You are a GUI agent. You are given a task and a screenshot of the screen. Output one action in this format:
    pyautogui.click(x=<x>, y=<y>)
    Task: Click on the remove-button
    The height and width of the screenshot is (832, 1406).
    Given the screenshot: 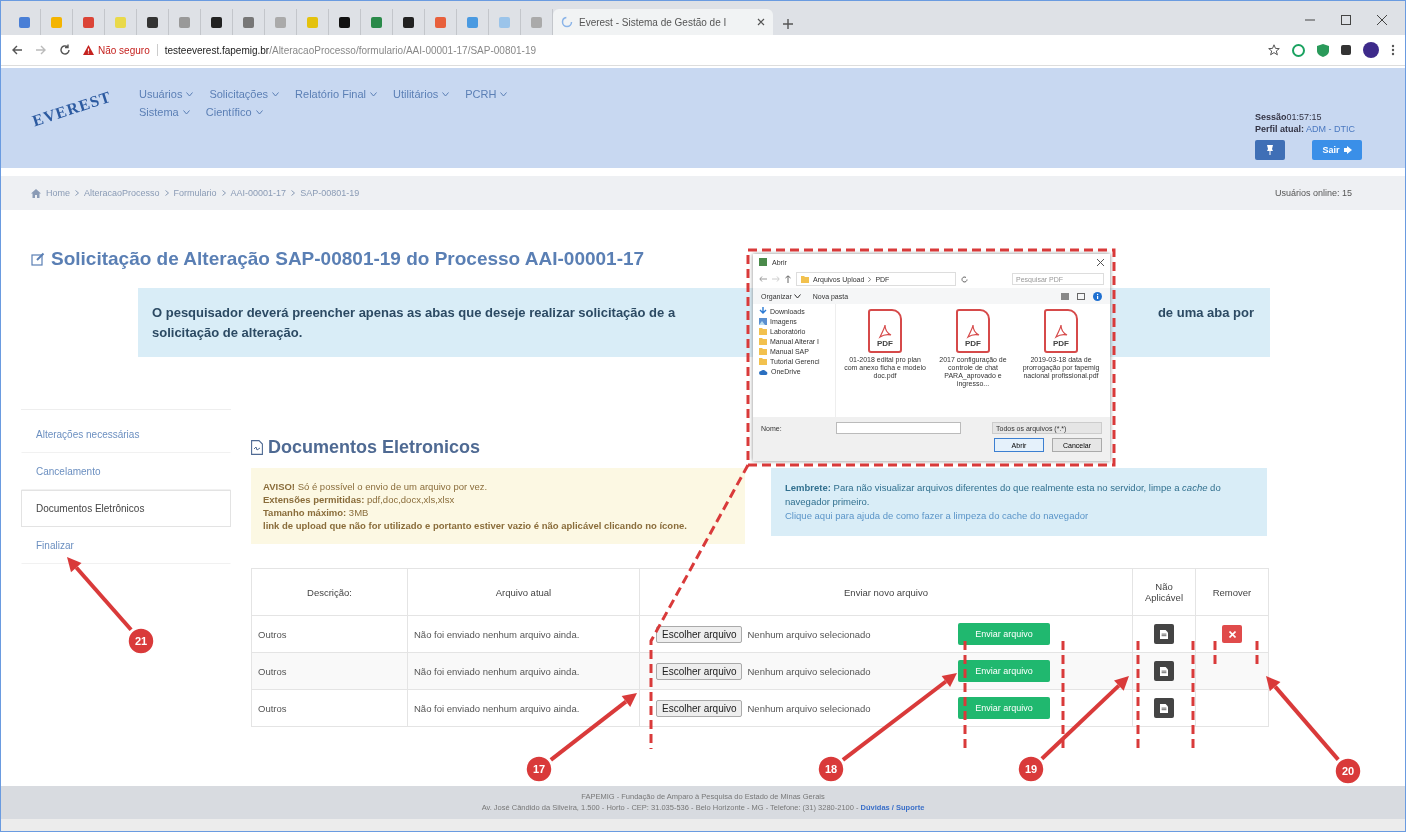 What is the action you would take?
    pyautogui.click(x=1232, y=634)
    